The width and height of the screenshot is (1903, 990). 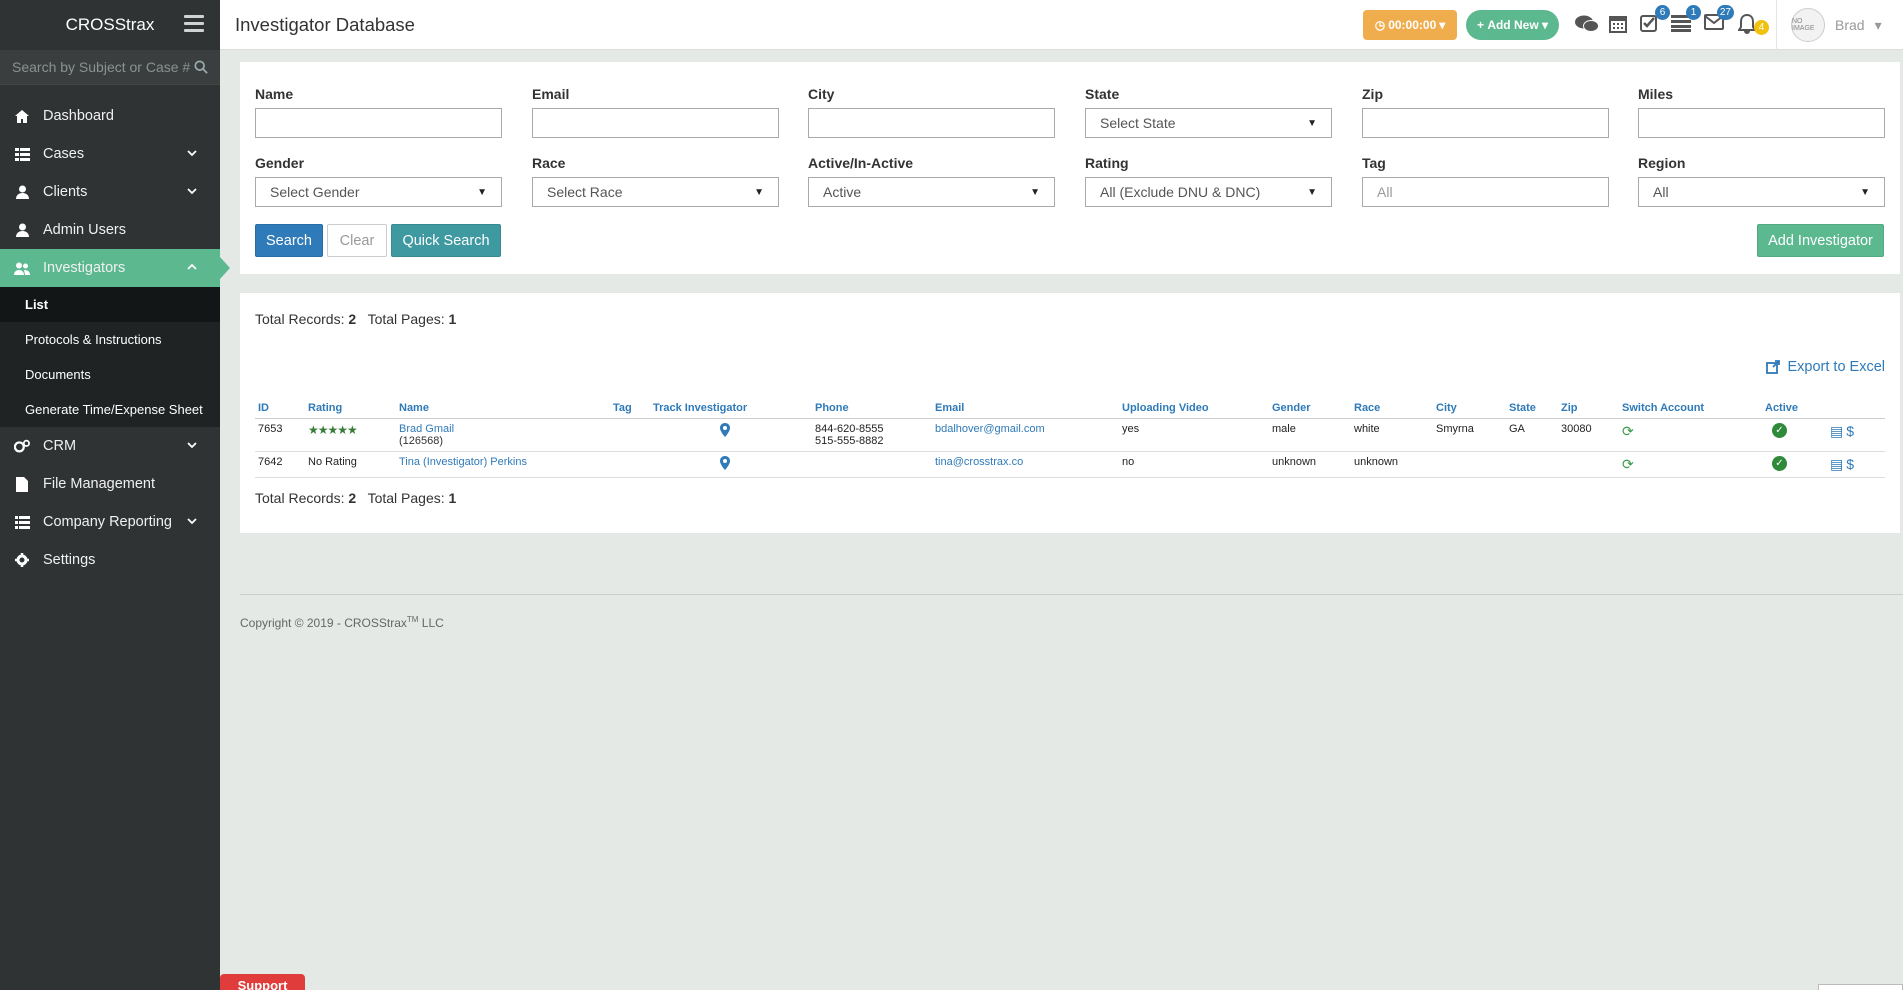 I want to click on submenu-item-protocols: Protocols & Instructions, so click(x=110, y=339).